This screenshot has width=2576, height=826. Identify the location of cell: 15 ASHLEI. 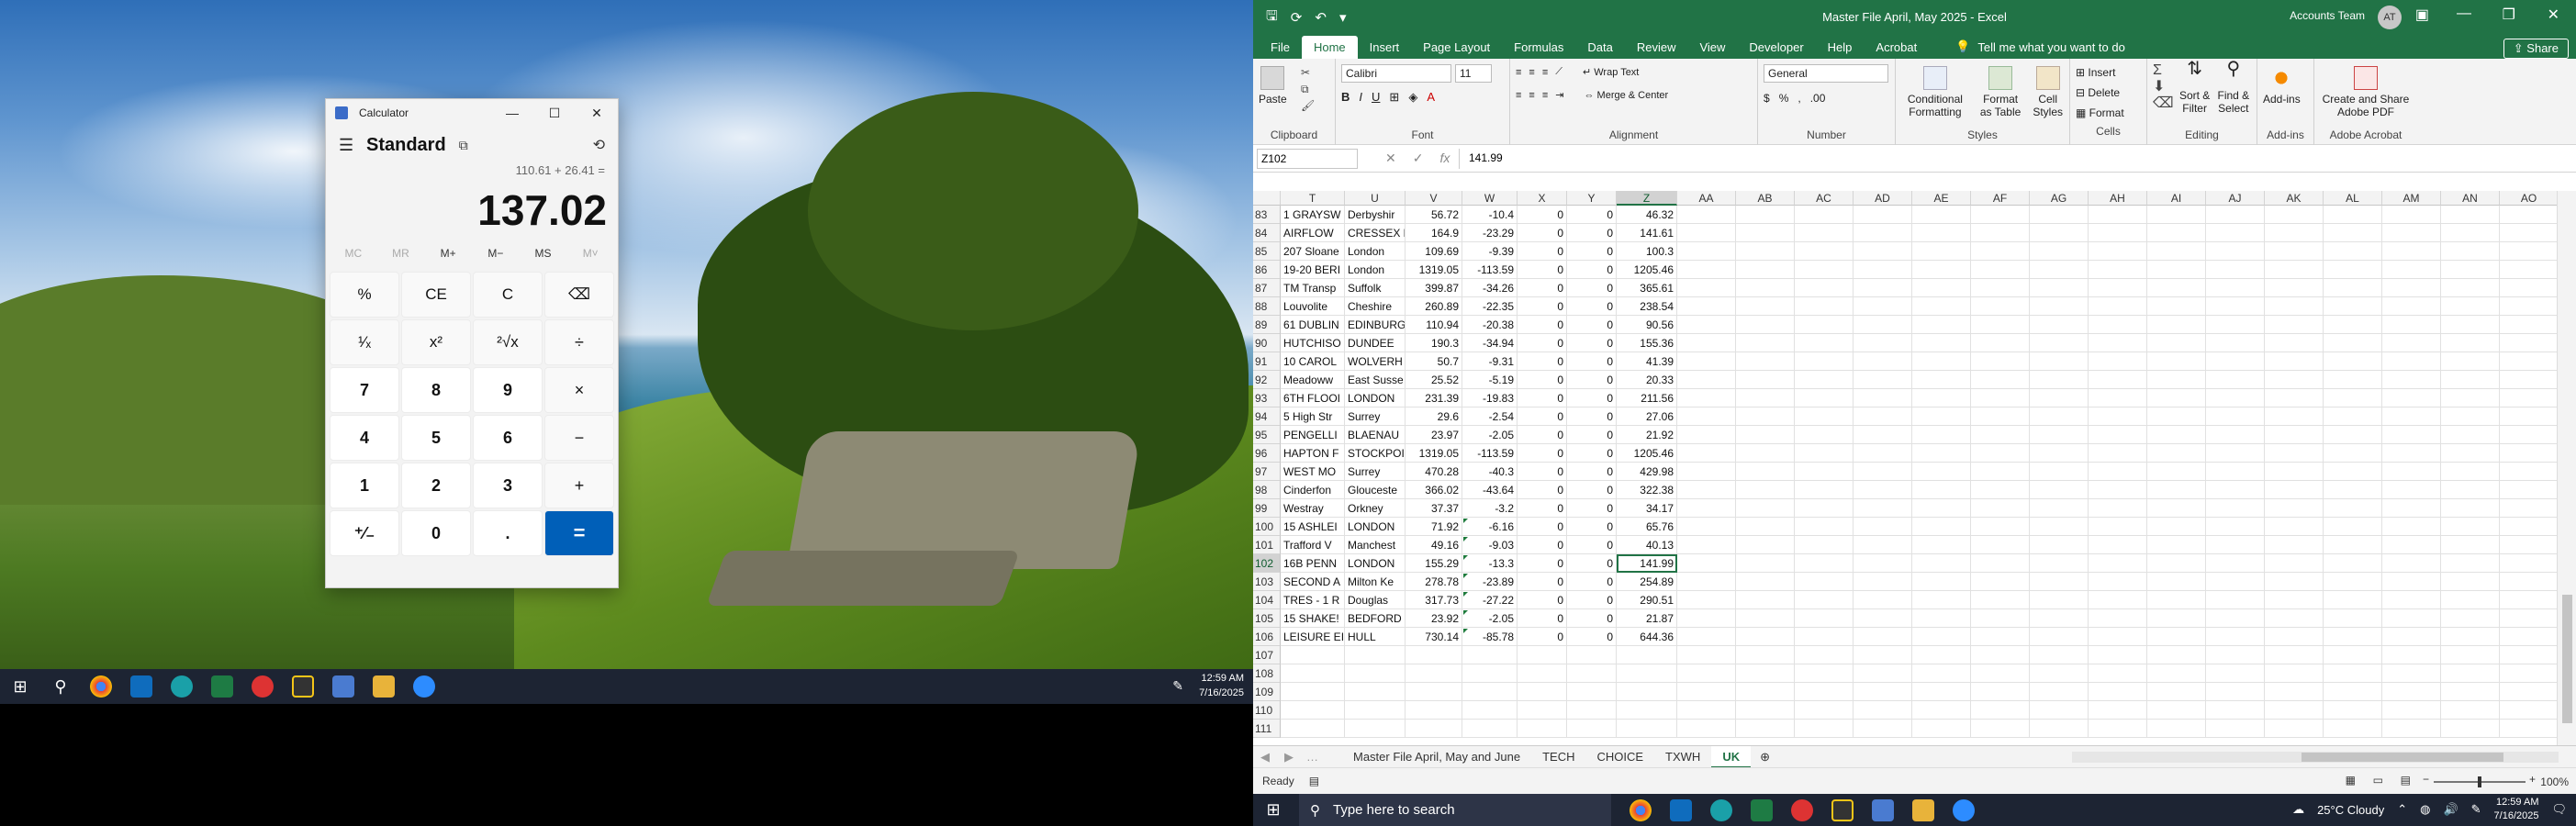
(1313, 527).